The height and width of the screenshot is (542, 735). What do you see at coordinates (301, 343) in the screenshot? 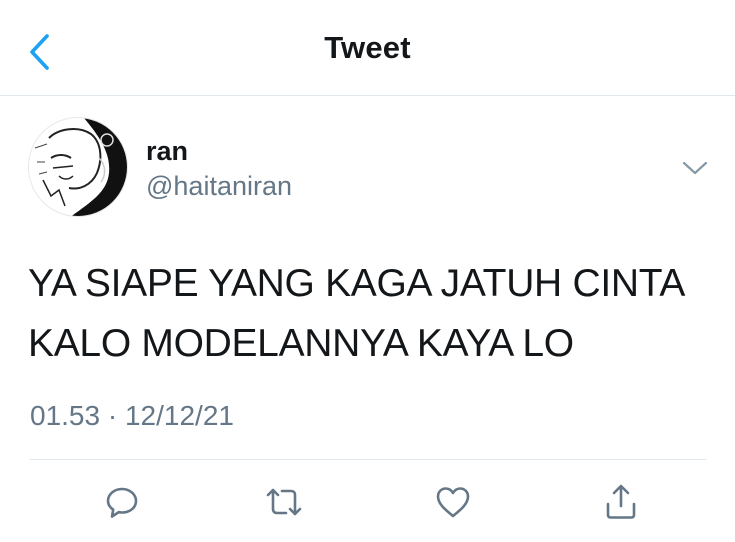
I see `tweet-text-line: KALO MODELANNYA KAYA LO` at bounding box center [301, 343].